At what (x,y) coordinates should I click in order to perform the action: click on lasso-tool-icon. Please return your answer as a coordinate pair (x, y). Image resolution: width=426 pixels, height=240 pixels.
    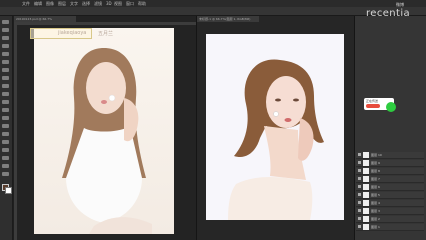
    Looking at the image, I should click on (5, 38).